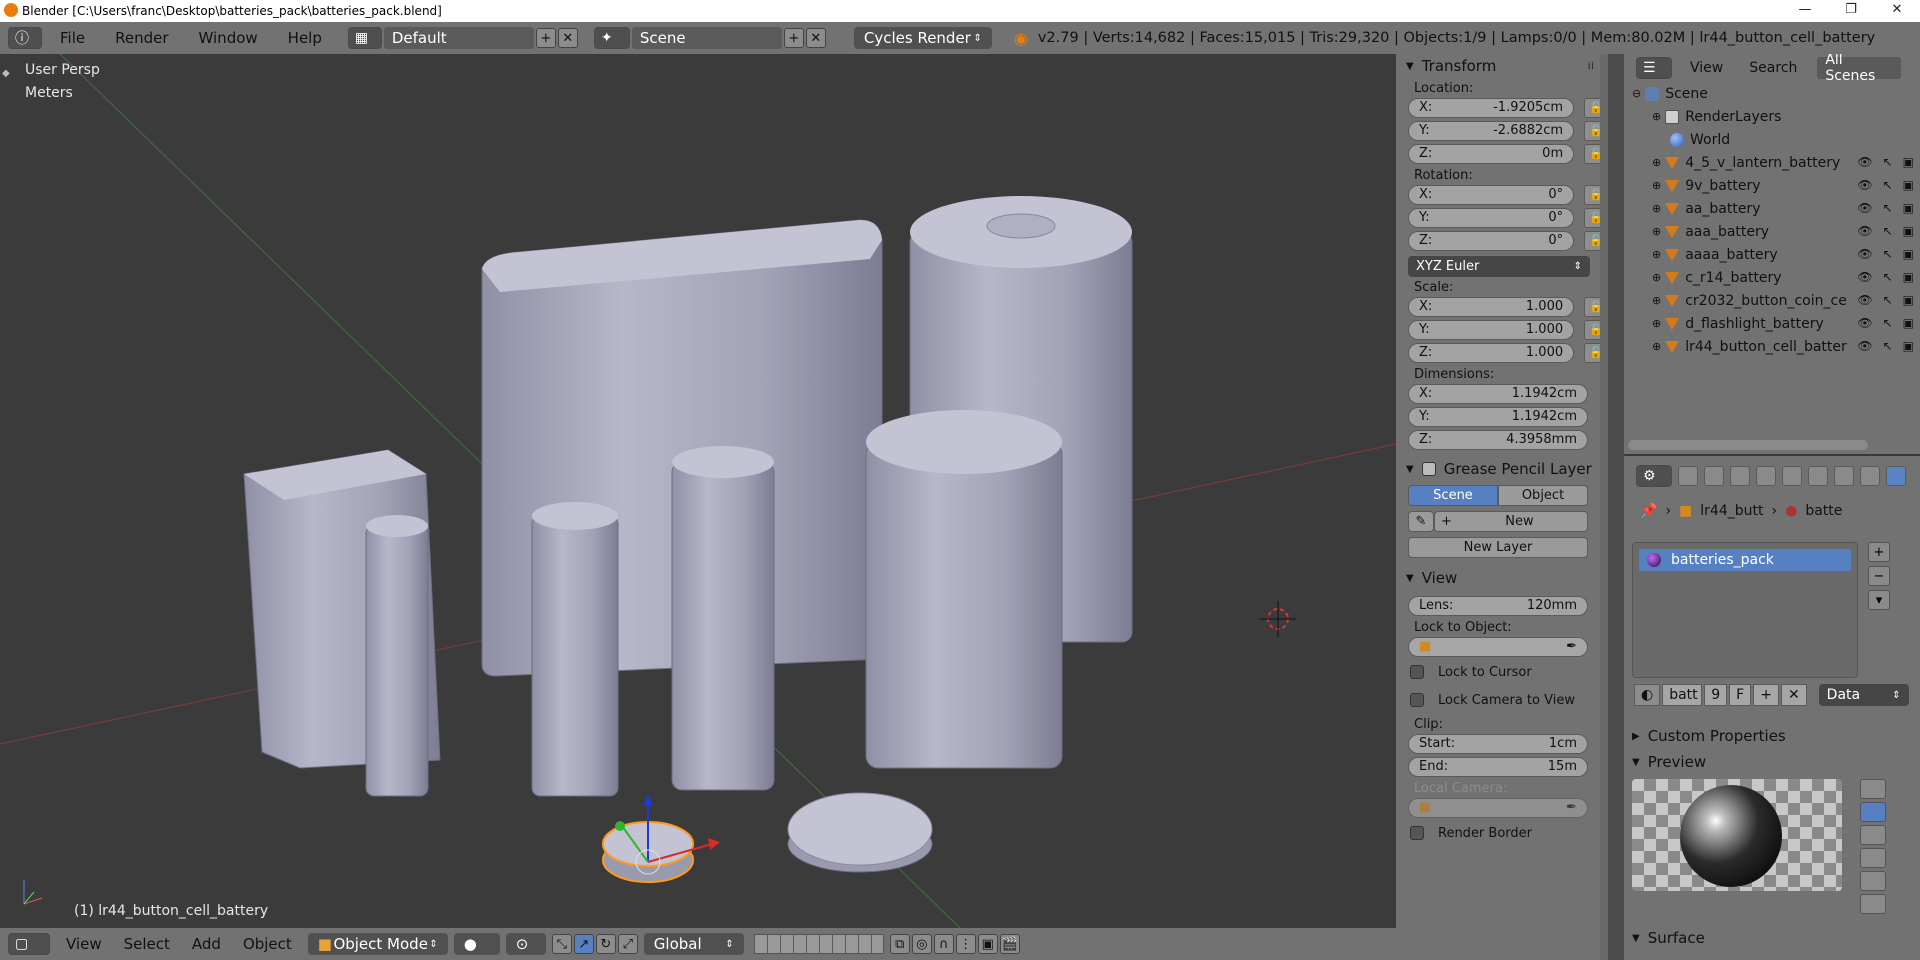  I want to click on preview-flat-button, so click(1873, 789).